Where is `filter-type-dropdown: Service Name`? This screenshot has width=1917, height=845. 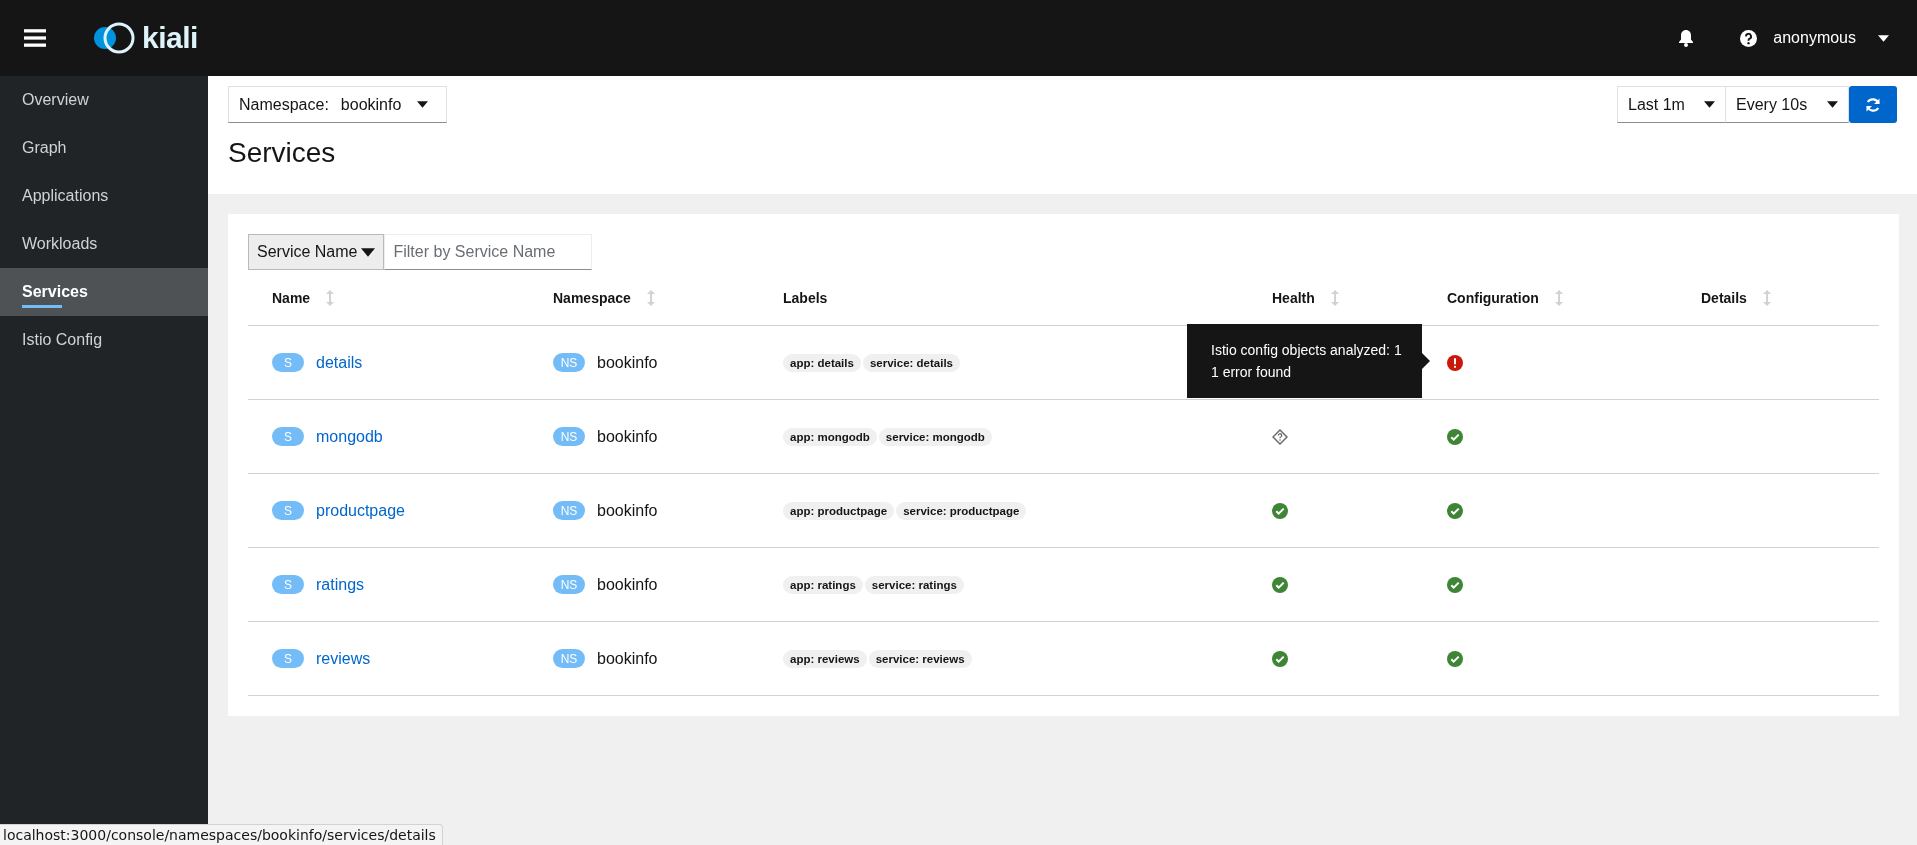
filter-type-dropdown: Service Name is located at coordinates (316, 252).